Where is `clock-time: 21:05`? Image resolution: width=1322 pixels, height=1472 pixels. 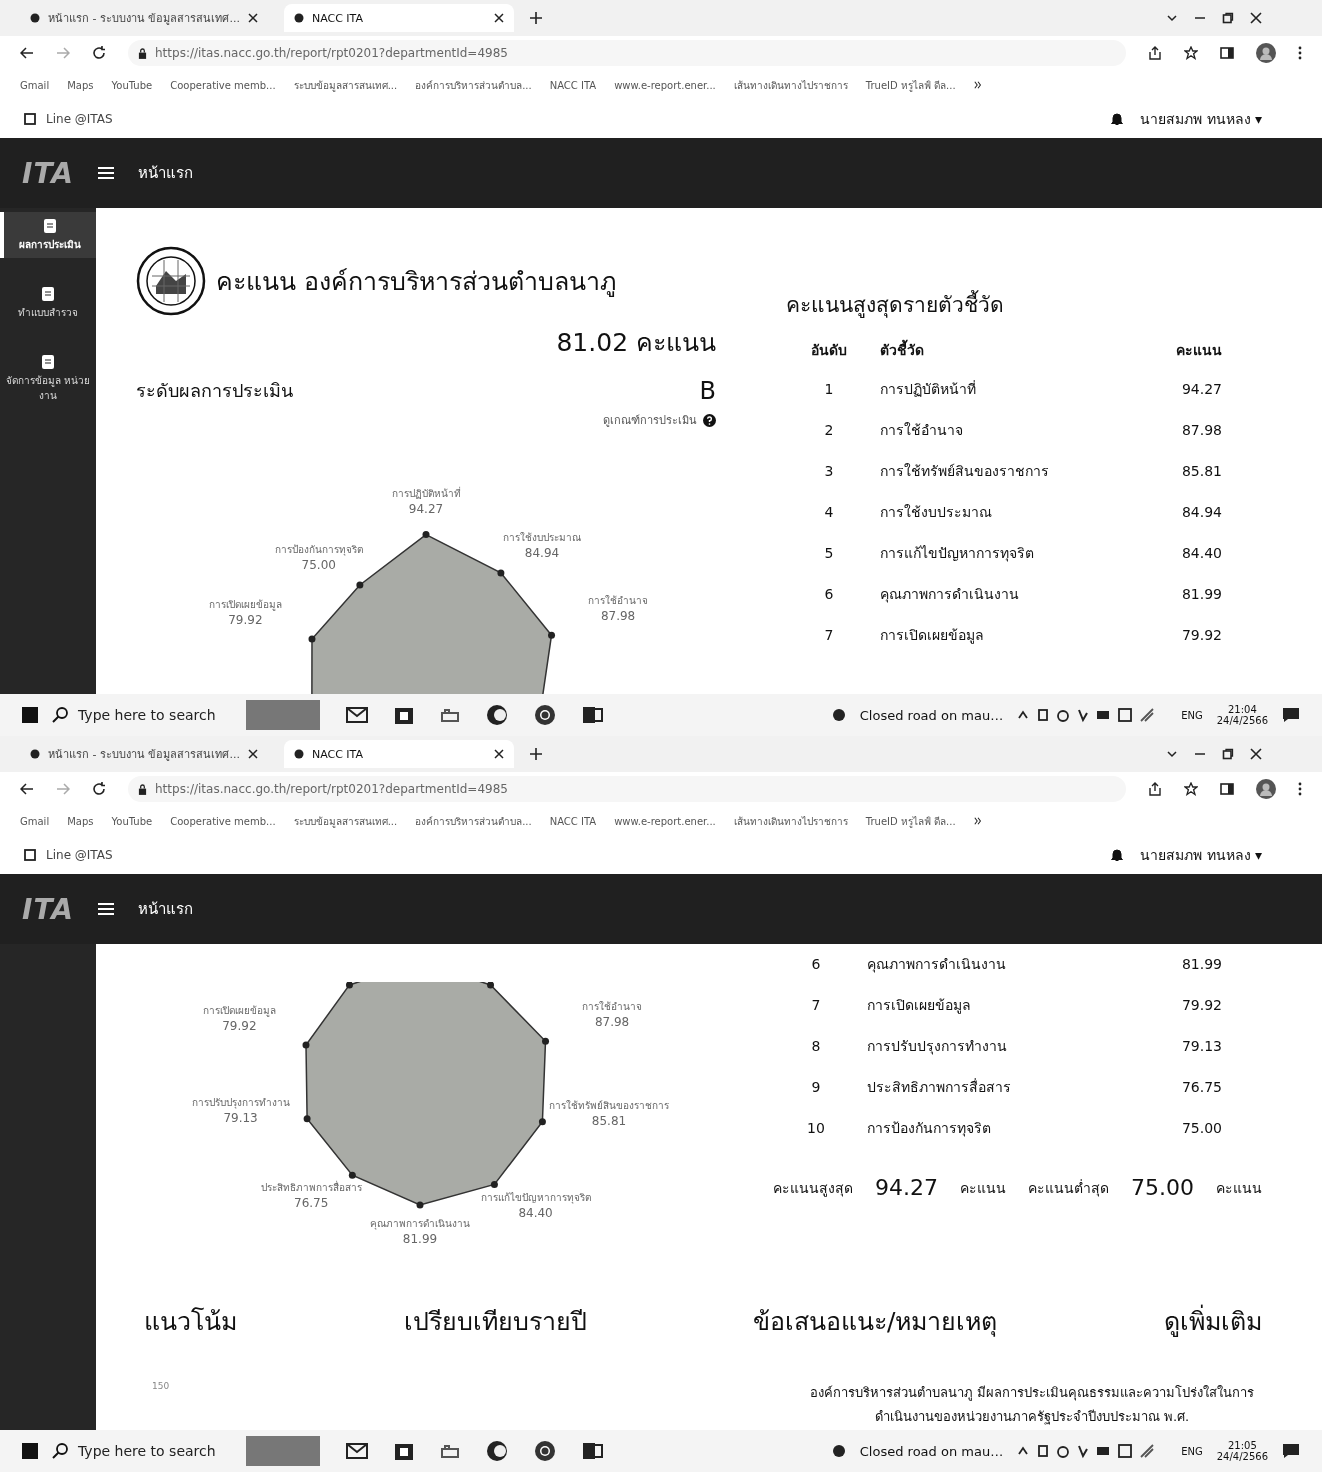
clock-time: 21:05 is located at coordinates (1242, 1445).